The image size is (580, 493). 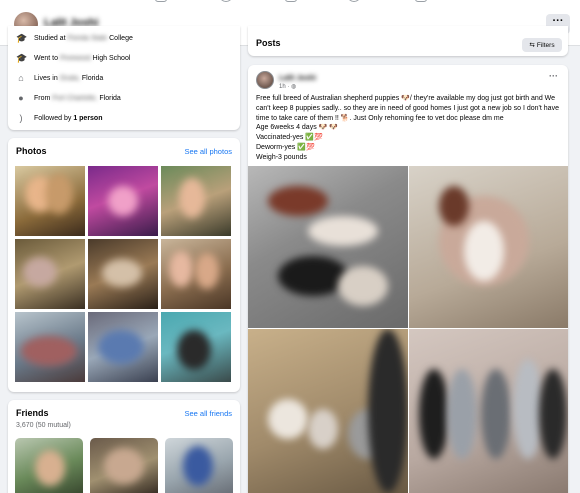 I want to click on location-pin-icon: ●, so click(x=21, y=98).